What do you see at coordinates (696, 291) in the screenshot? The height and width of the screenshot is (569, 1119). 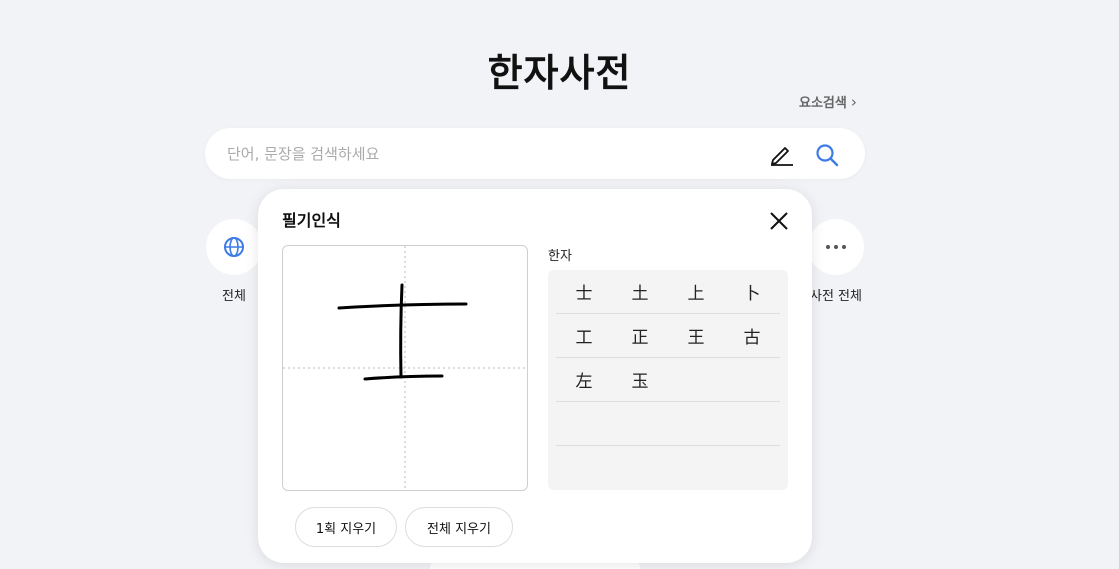 I see `result-char: 上` at bounding box center [696, 291].